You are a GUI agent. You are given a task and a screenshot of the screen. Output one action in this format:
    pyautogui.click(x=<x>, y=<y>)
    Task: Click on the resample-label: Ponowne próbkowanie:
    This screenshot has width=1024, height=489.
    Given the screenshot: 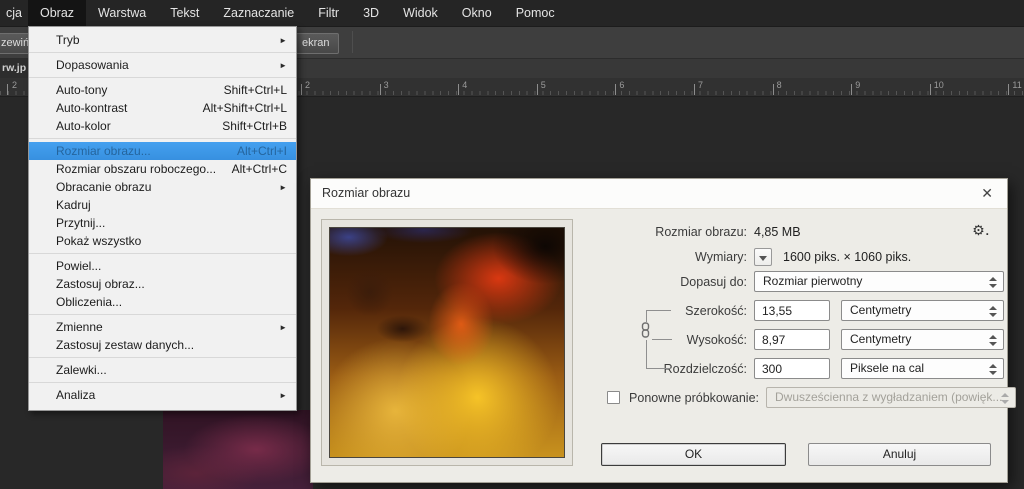 What is the action you would take?
    pyautogui.click(x=694, y=397)
    